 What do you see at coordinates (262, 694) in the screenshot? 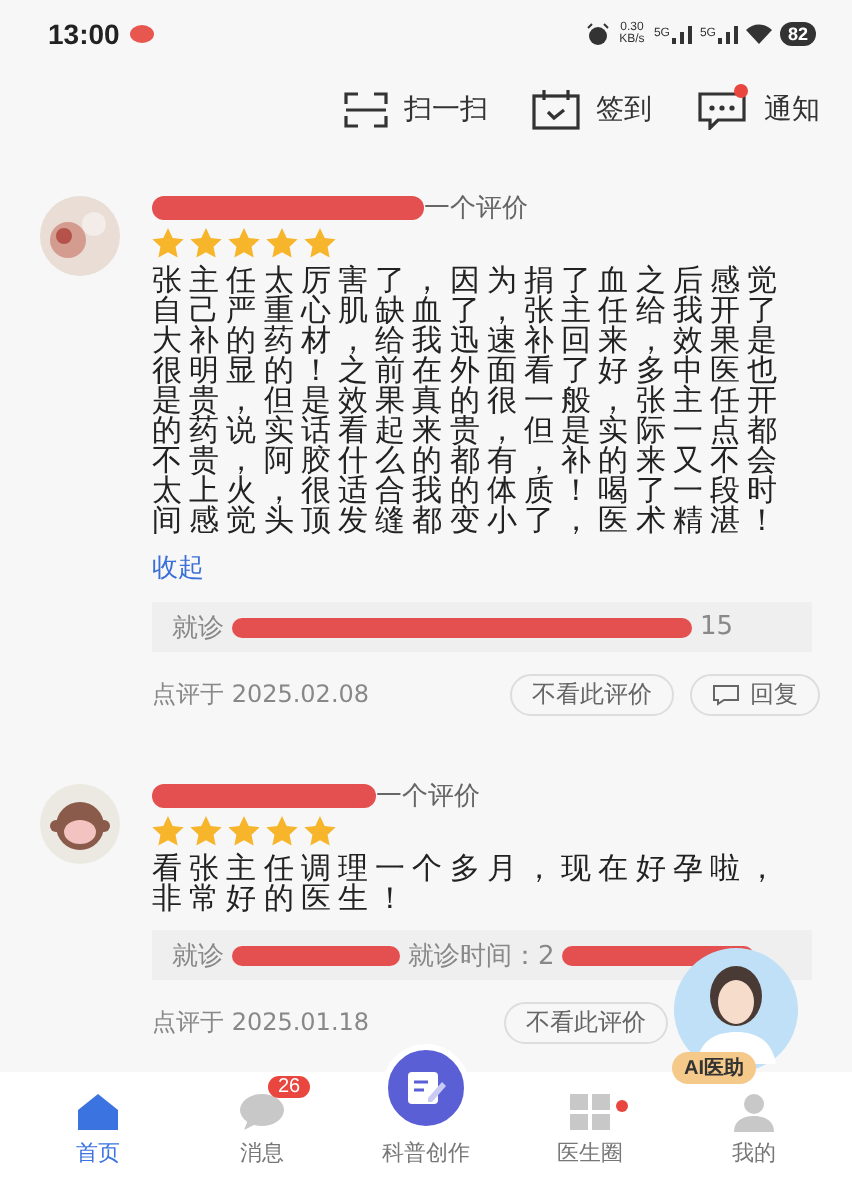
I see `review-date: 点评于 2025.02.08` at bounding box center [262, 694].